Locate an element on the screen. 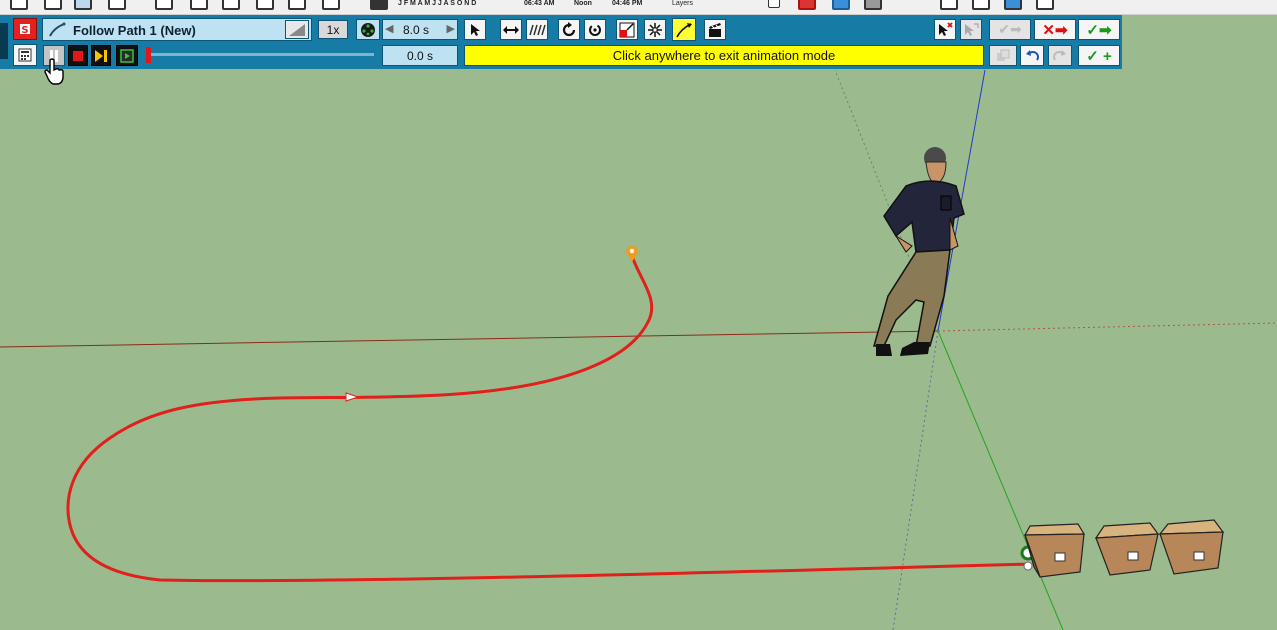 The height and width of the screenshot is (630, 1277). layout-icon is located at coordinates (949, 5).